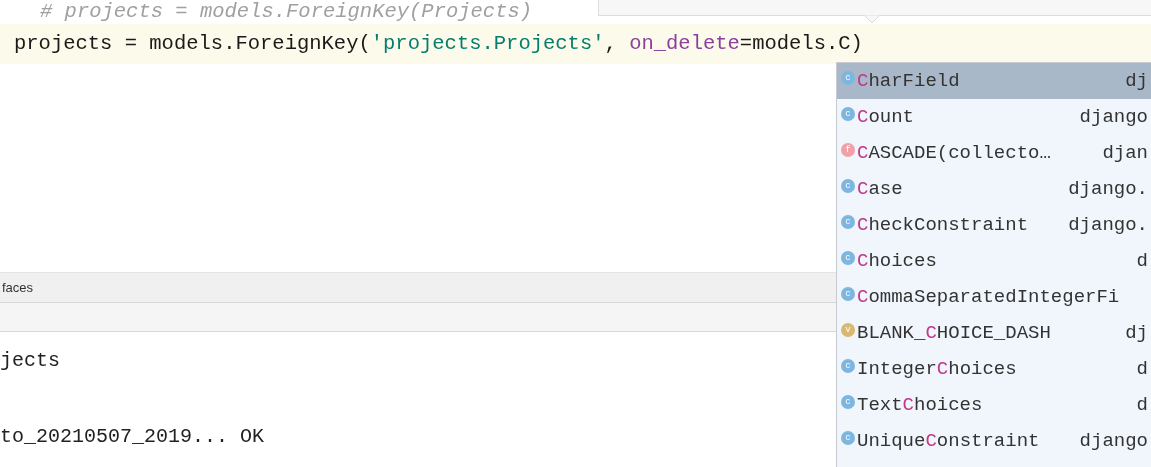 This screenshot has width=1151, height=467. What do you see at coordinates (994, 261) in the screenshot?
I see `completion-item: c Choices d` at bounding box center [994, 261].